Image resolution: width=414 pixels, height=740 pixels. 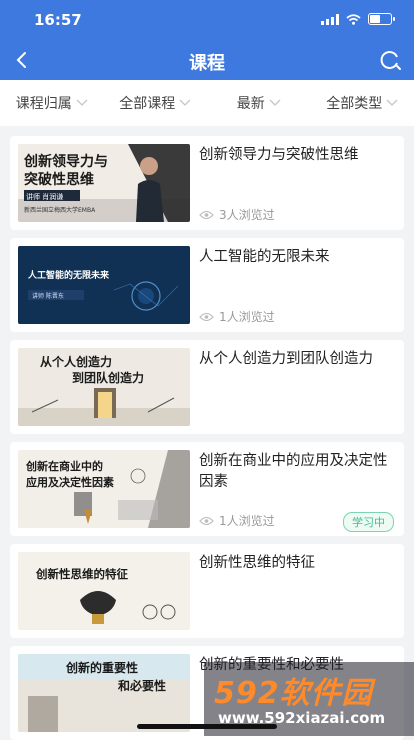 What do you see at coordinates (207, 387) in the screenshot?
I see `course-card: 从个人创造力 到团队创造力 从个人创造力到团队创造力` at bounding box center [207, 387].